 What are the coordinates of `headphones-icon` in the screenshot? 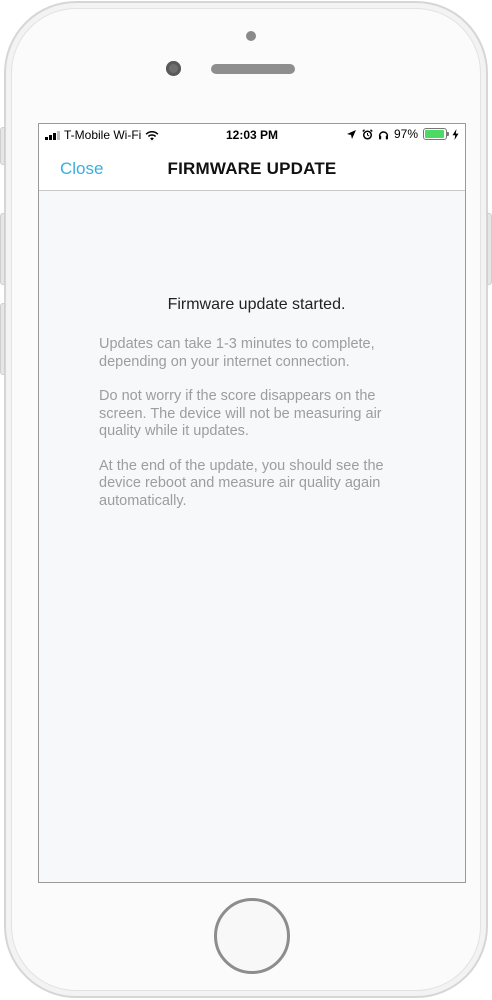 It's located at (383, 134).